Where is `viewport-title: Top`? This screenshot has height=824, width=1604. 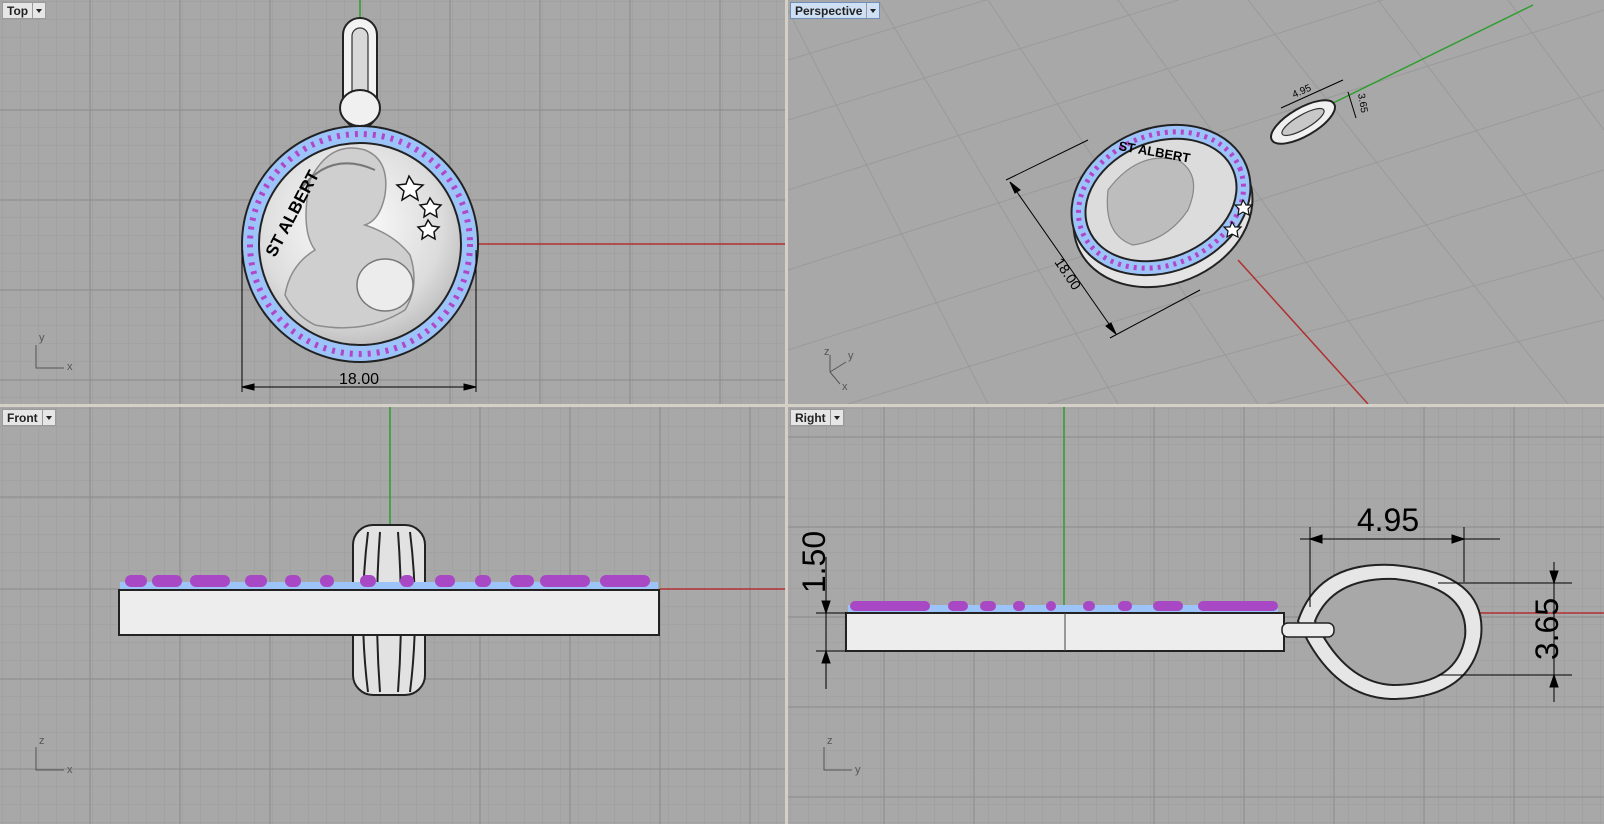
viewport-title: Top is located at coordinates (18, 10).